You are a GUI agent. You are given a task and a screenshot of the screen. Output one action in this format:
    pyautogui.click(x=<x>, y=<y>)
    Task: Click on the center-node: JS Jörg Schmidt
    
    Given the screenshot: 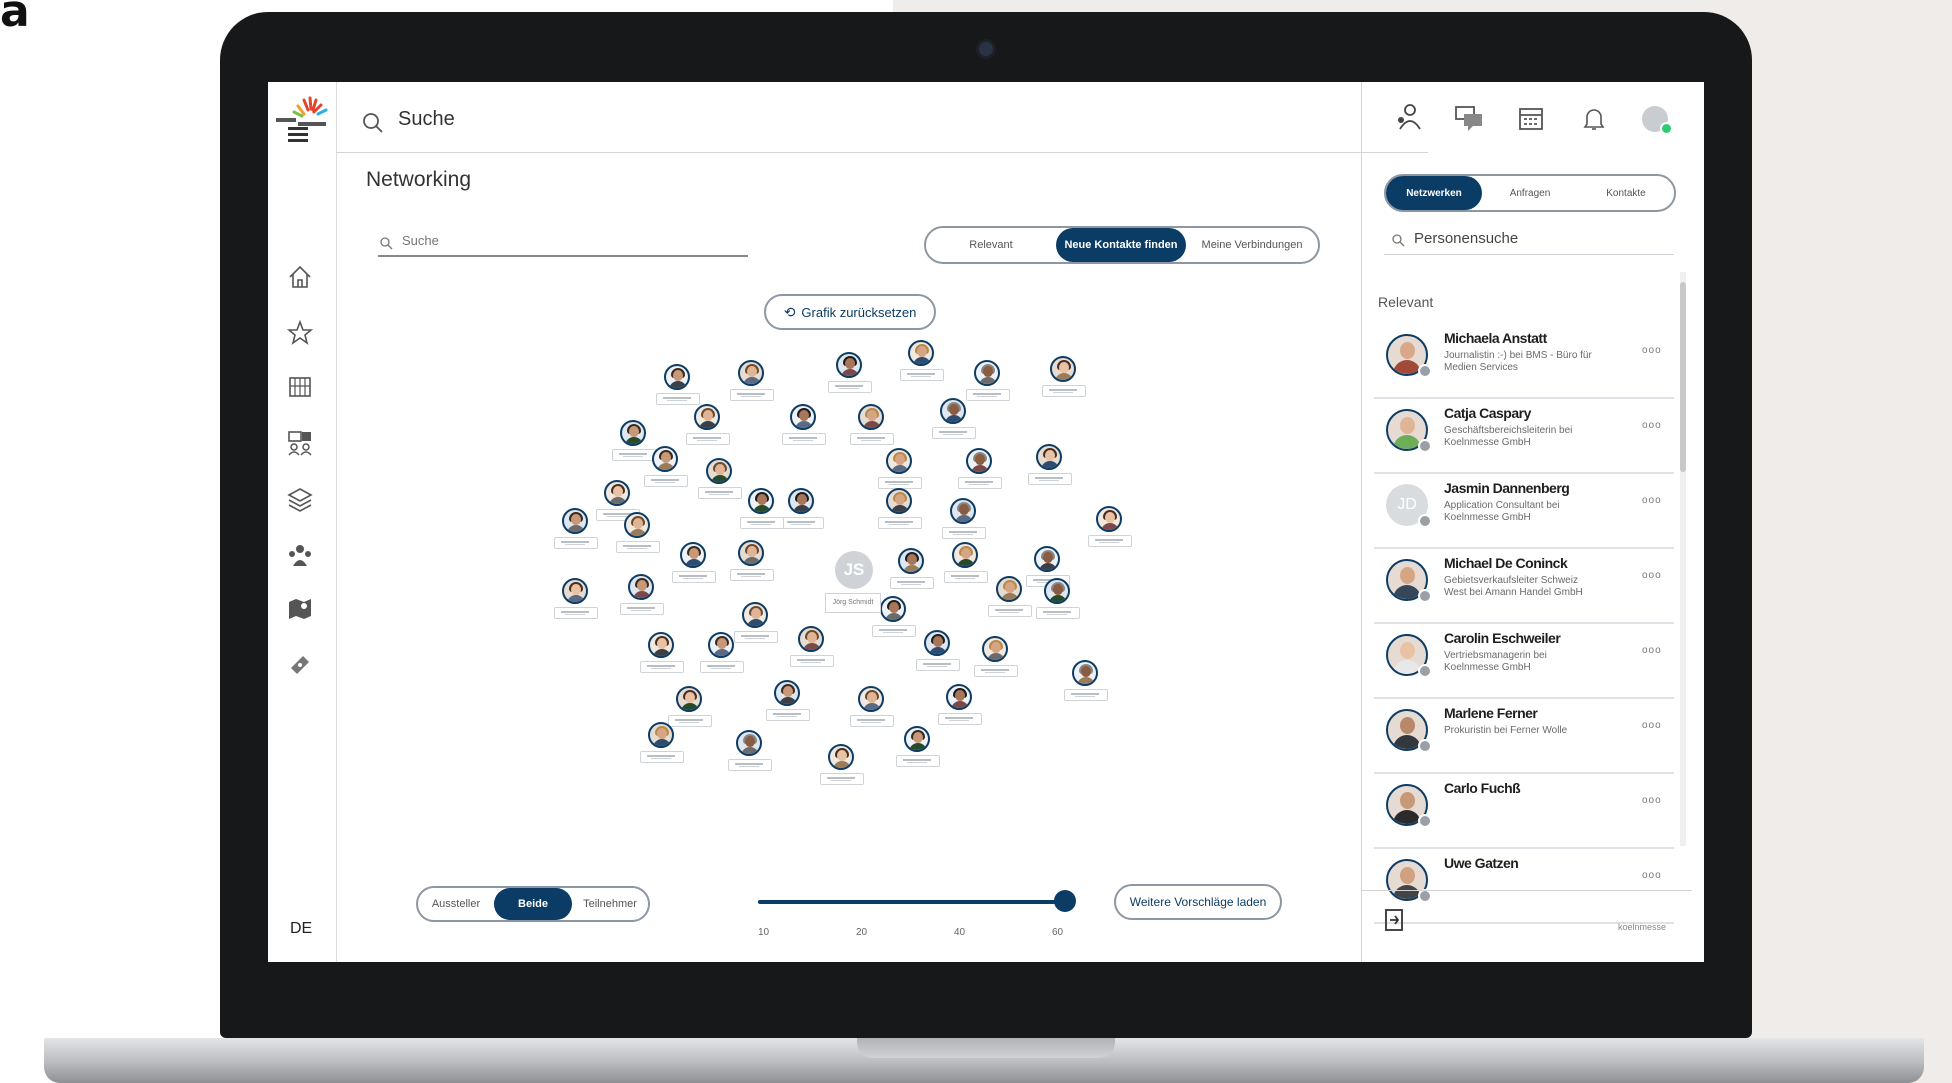 What is the action you would take?
    pyautogui.click(x=853, y=586)
    